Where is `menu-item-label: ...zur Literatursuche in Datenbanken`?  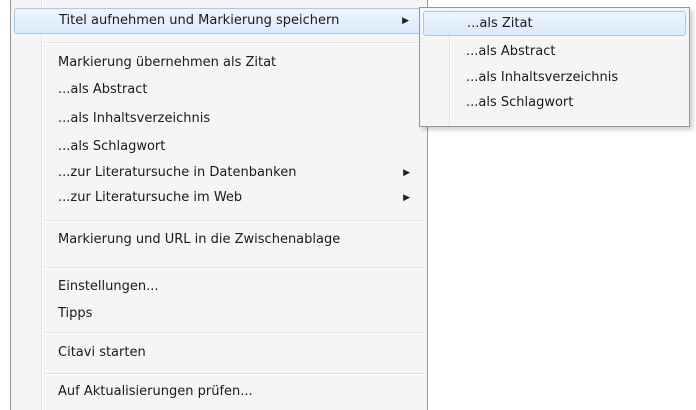 menu-item-label: ...zur Literatursuche in Datenbanken is located at coordinates (177, 172).